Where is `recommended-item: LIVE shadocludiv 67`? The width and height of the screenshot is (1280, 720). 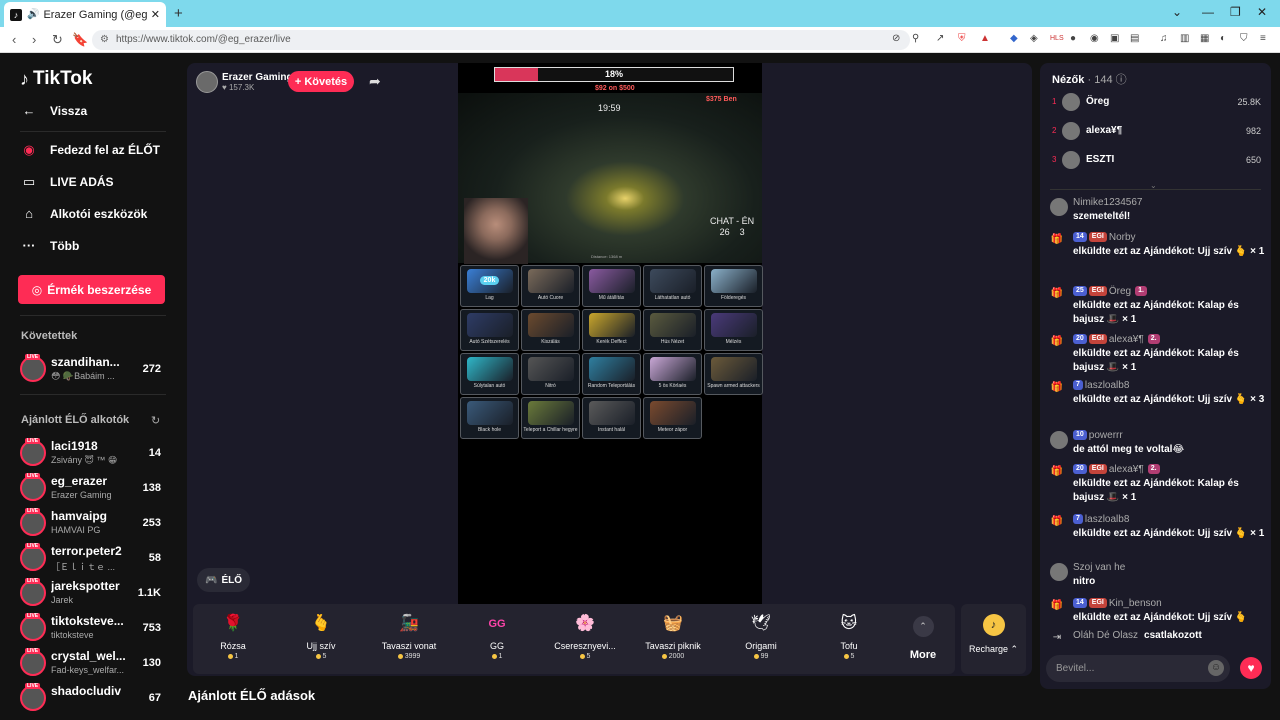
recommended-item: LIVE shadocludiv 67 is located at coordinates (92, 699).